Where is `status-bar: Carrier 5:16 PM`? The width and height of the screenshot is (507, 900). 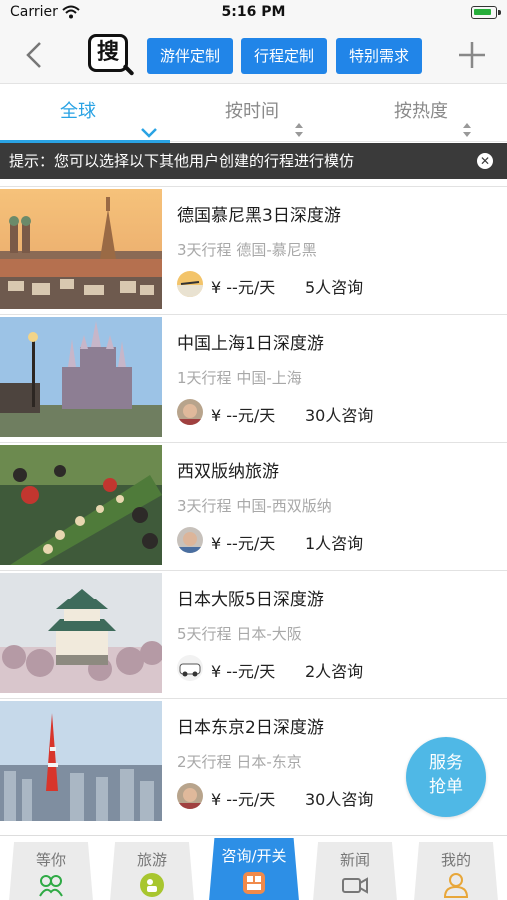
status-bar: Carrier 5:16 PM is located at coordinates (253, 13).